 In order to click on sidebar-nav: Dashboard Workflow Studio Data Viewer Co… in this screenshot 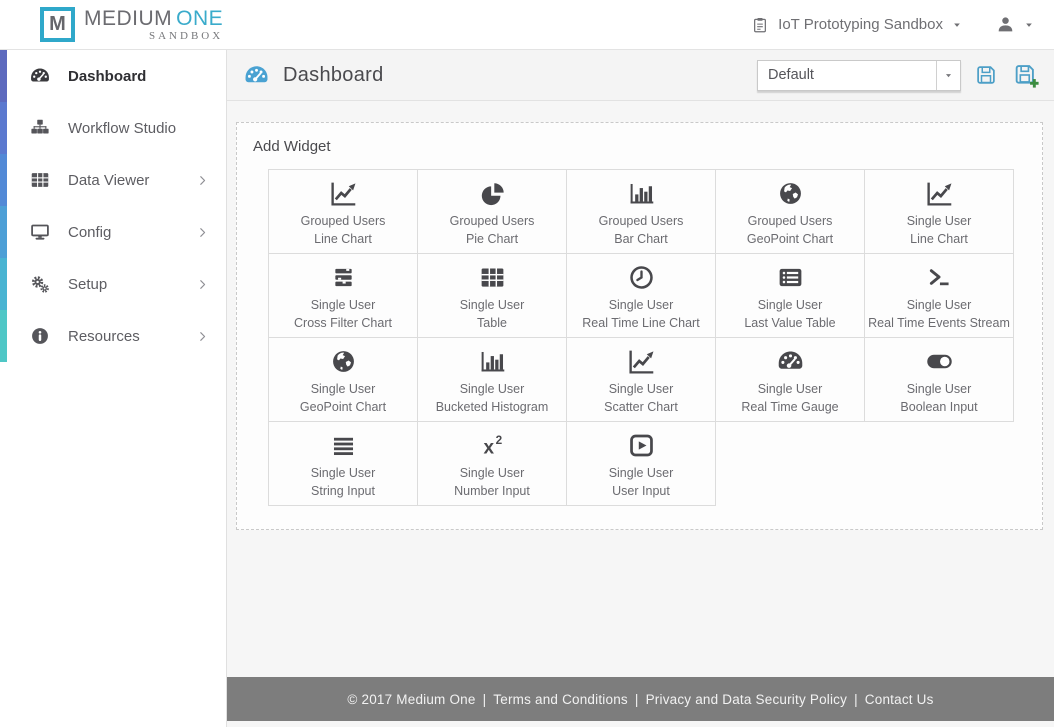, I will do `click(113, 206)`.